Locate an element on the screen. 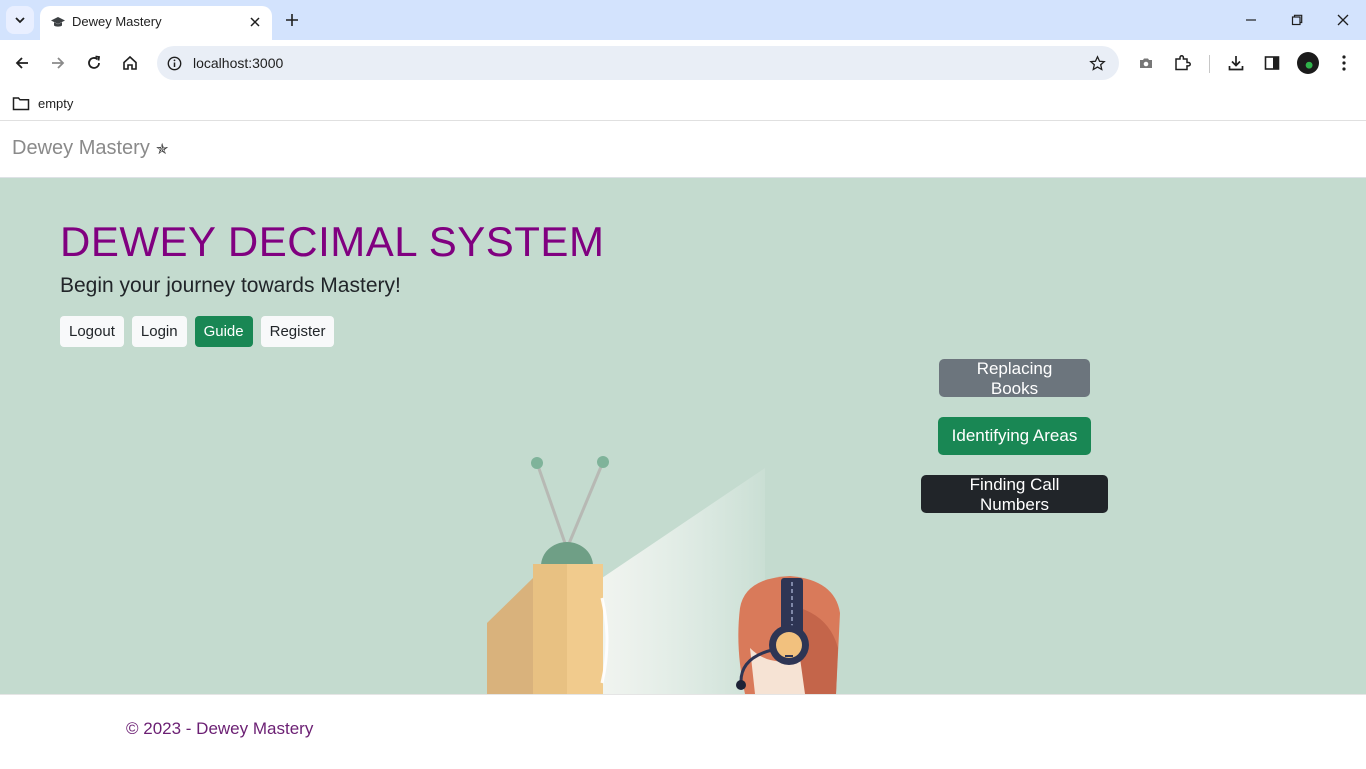  minimize-button is located at coordinates (1251, 20).